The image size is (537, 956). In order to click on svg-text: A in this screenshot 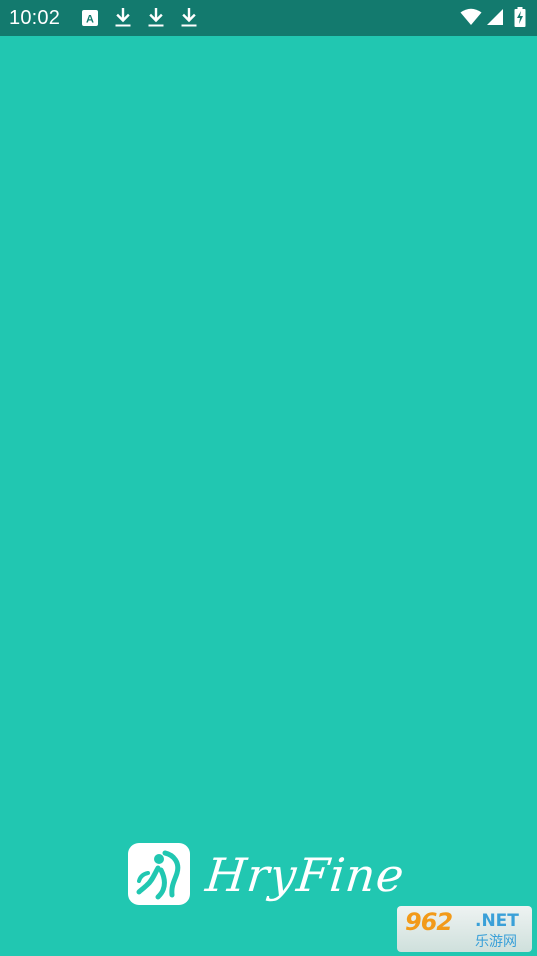, I will do `click(90, 20)`.